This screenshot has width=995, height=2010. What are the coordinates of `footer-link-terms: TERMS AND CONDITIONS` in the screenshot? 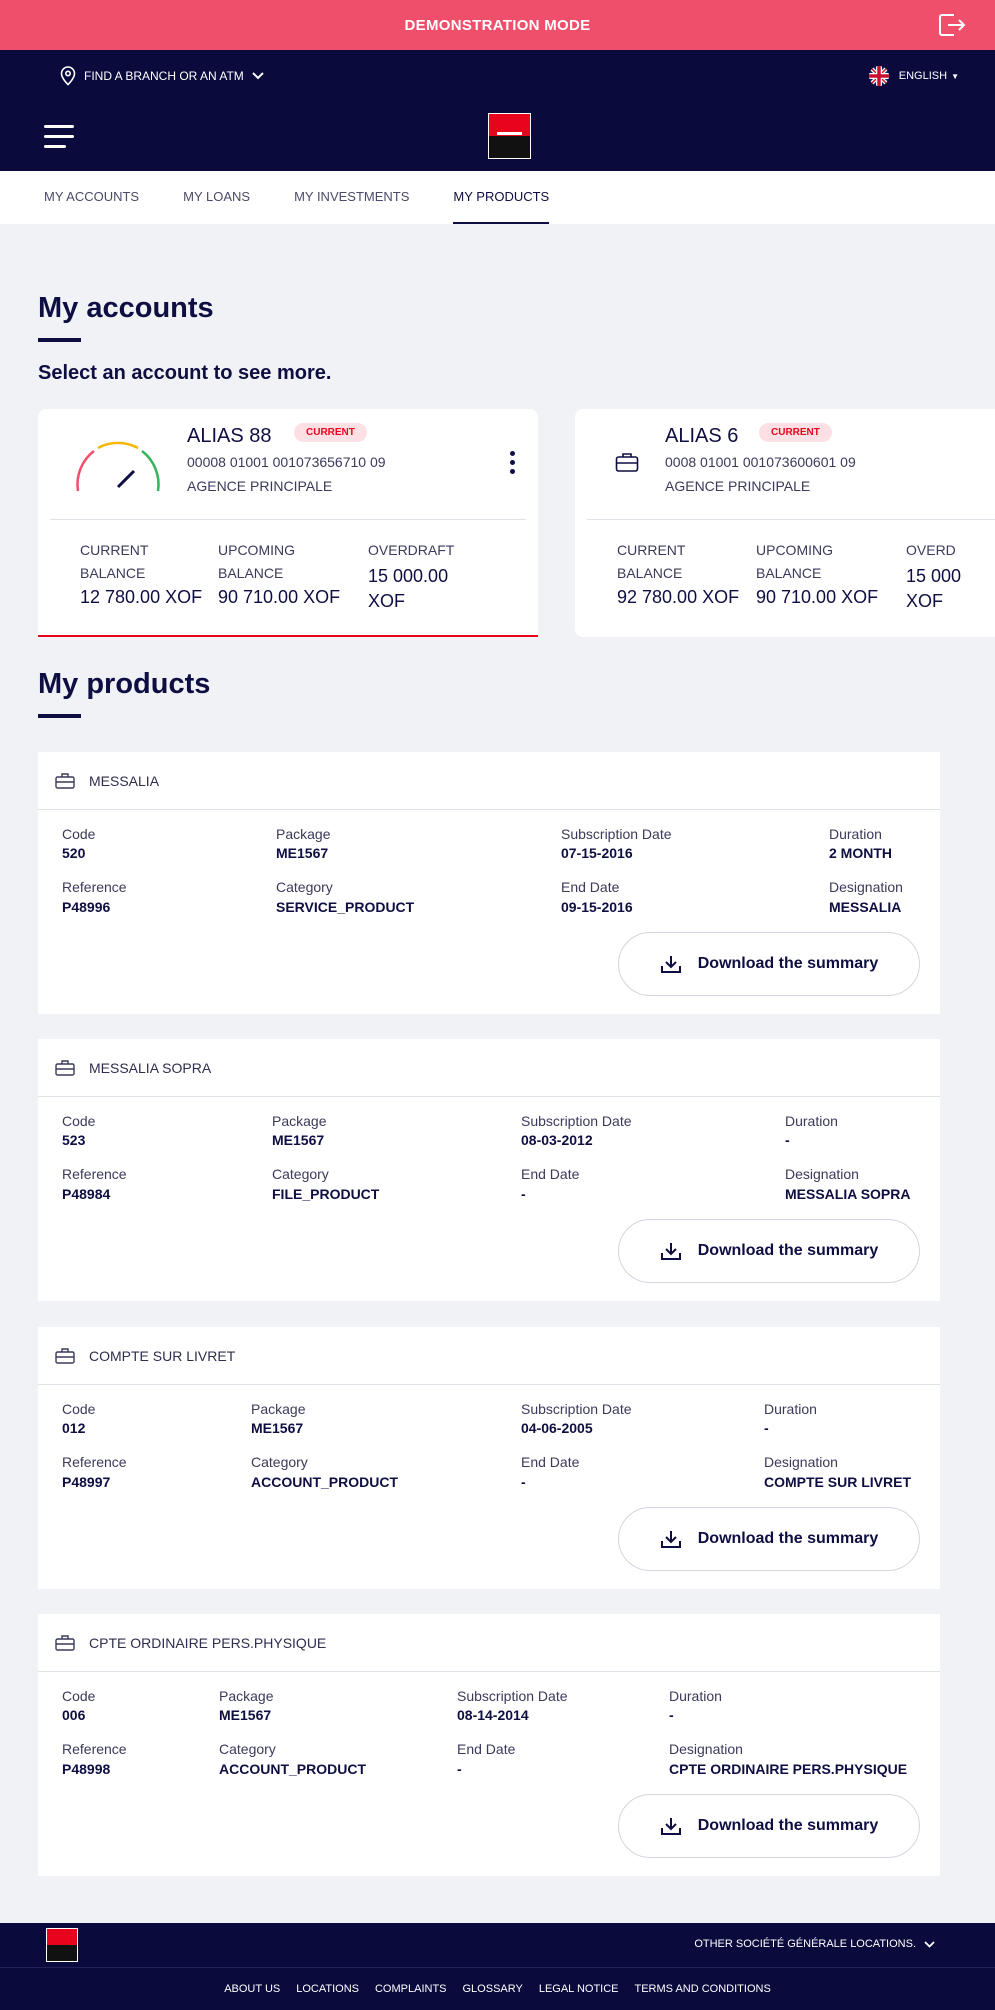 It's located at (703, 1989).